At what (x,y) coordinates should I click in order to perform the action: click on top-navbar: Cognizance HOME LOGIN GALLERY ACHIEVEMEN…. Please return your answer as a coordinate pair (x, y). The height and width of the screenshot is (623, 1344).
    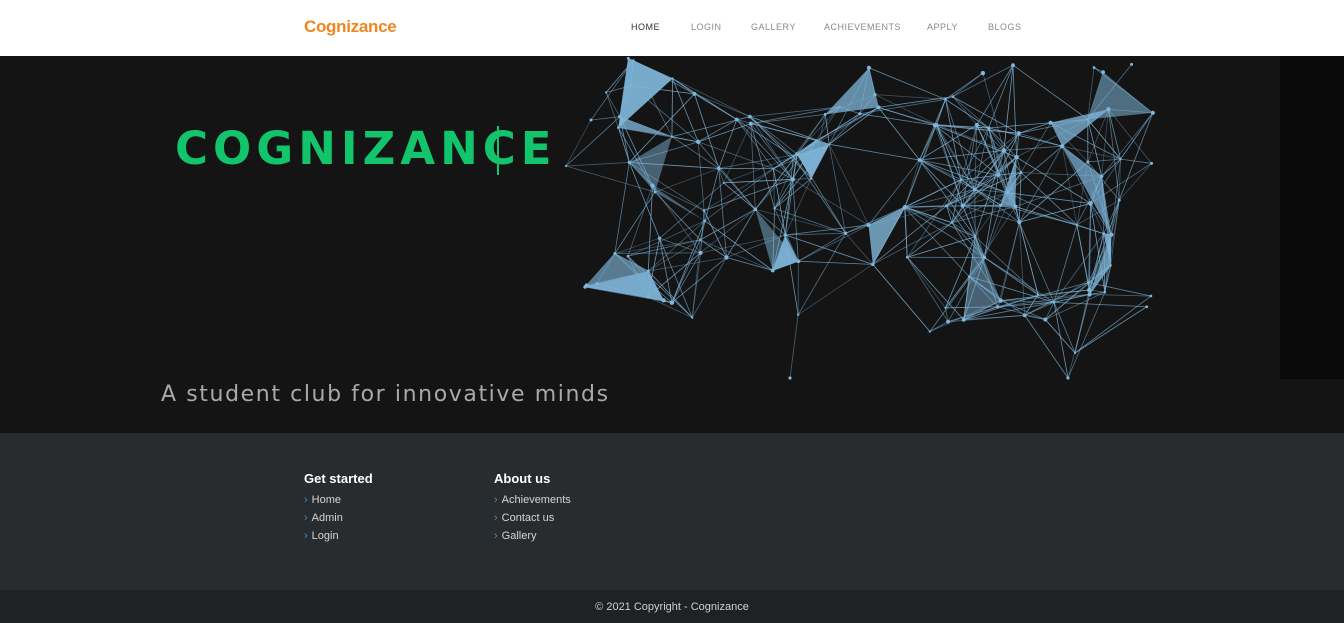
    Looking at the image, I should click on (672, 28).